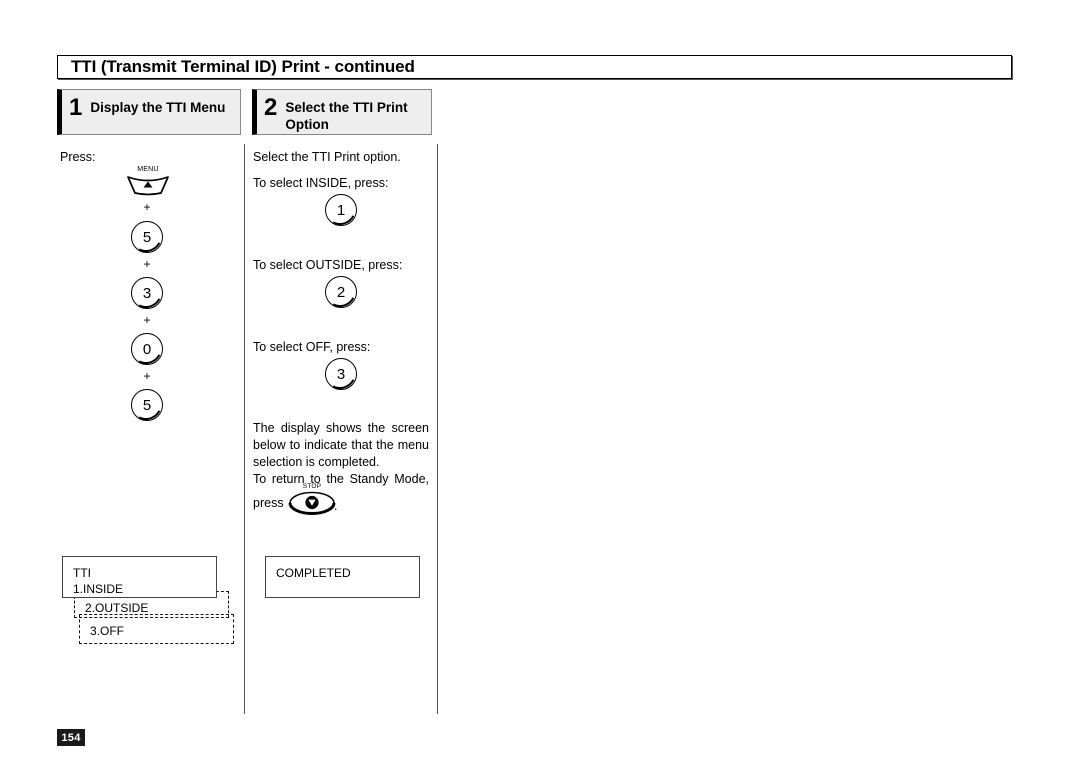 The height and width of the screenshot is (763, 1080). What do you see at coordinates (78, 157) in the screenshot?
I see `press-label: Press:` at bounding box center [78, 157].